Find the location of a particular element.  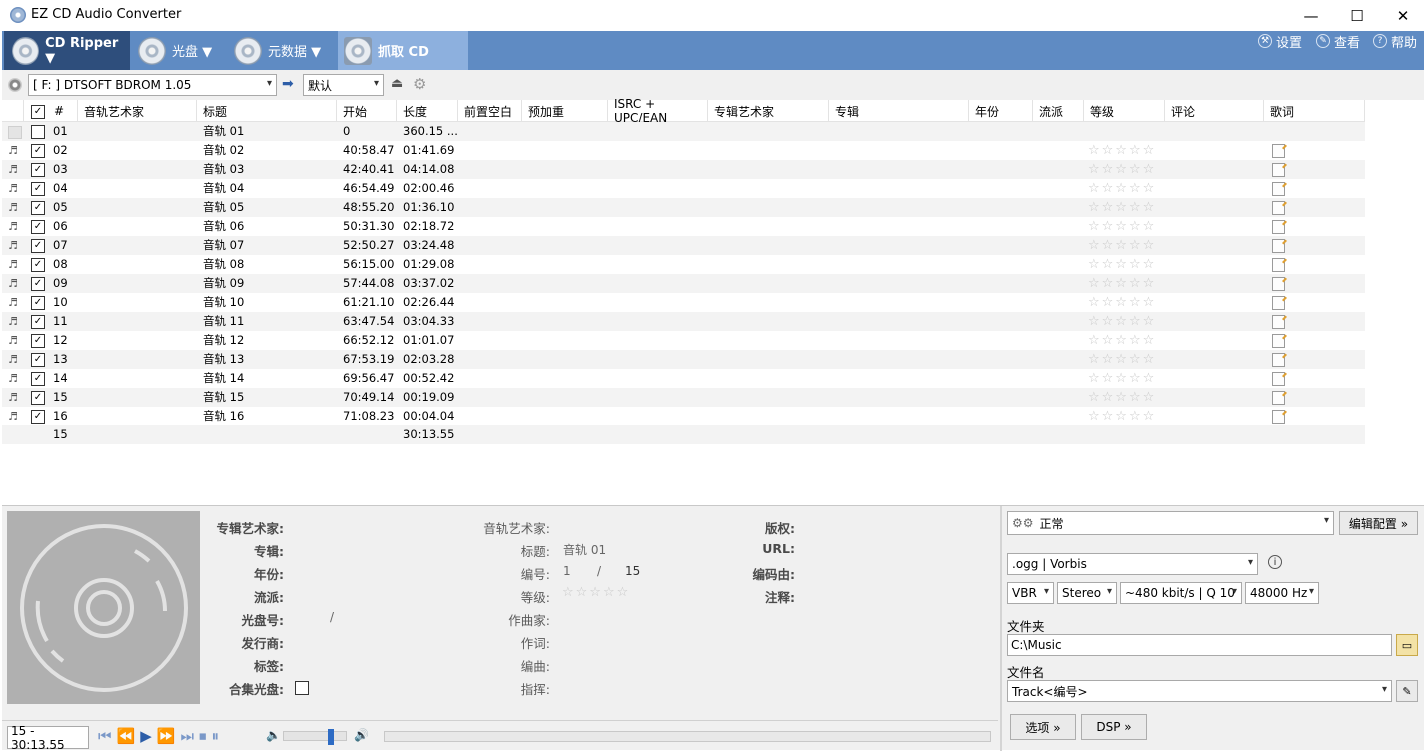

track-number-value: 1 is located at coordinates (567, 571).